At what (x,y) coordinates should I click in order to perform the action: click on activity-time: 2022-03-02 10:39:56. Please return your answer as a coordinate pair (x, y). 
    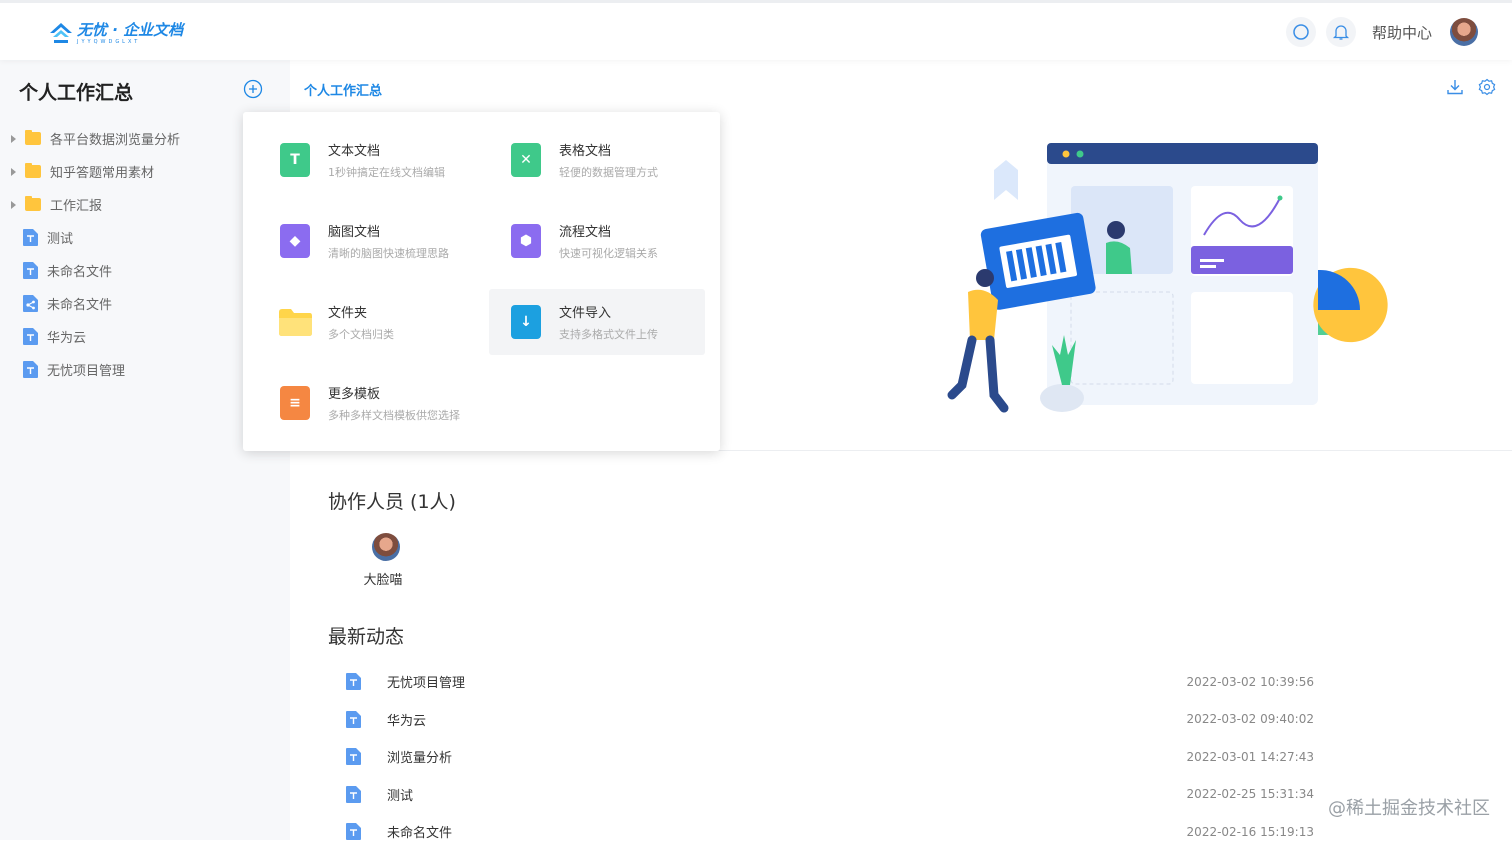
    Looking at the image, I should click on (1250, 682).